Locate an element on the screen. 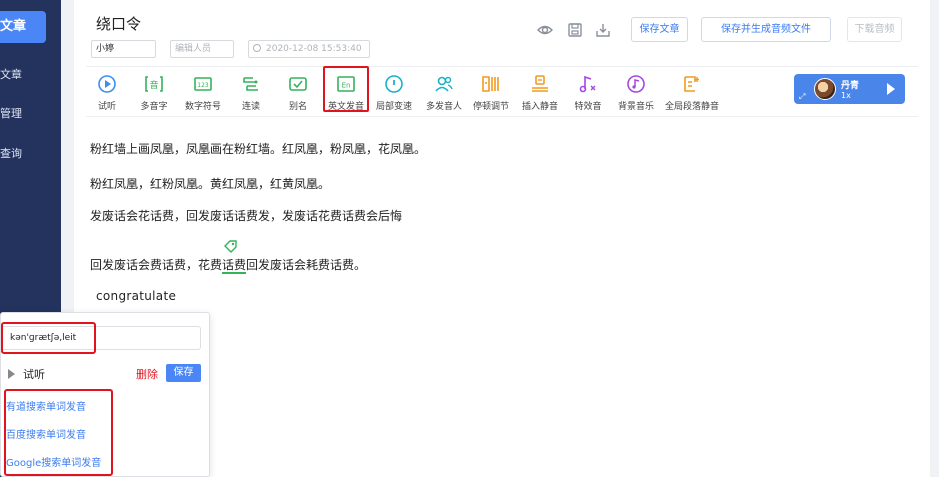 The image size is (939, 477). download-audio-button: 下载音频 is located at coordinates (874, 29).